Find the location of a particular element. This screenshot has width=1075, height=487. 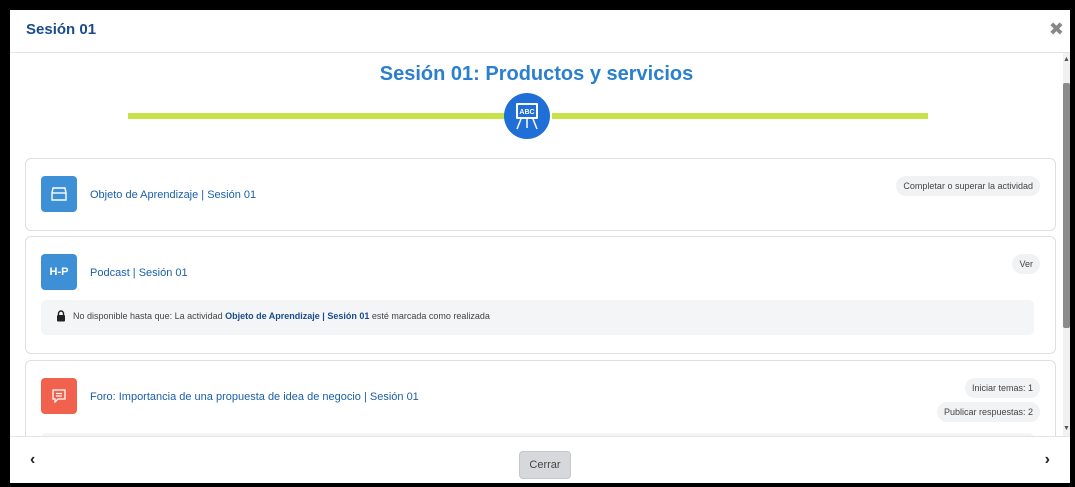

box-icon is located at coordinates (59, 194).